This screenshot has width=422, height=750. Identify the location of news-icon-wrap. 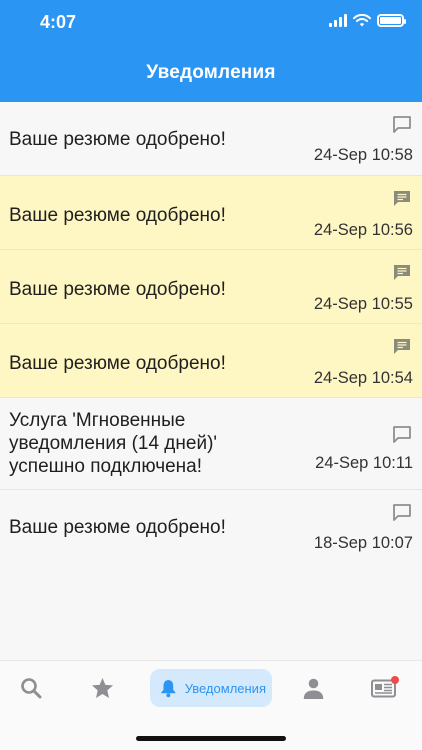
(384, 686).